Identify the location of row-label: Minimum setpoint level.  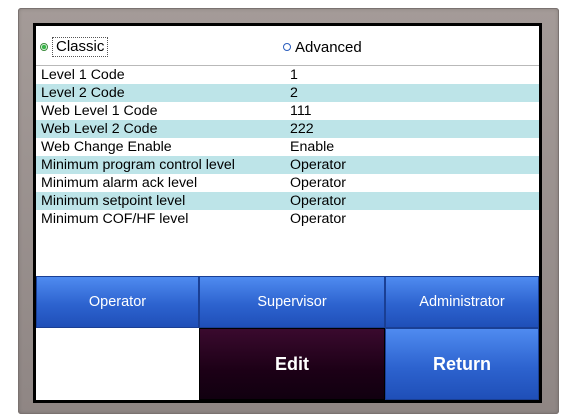
(113, 201).